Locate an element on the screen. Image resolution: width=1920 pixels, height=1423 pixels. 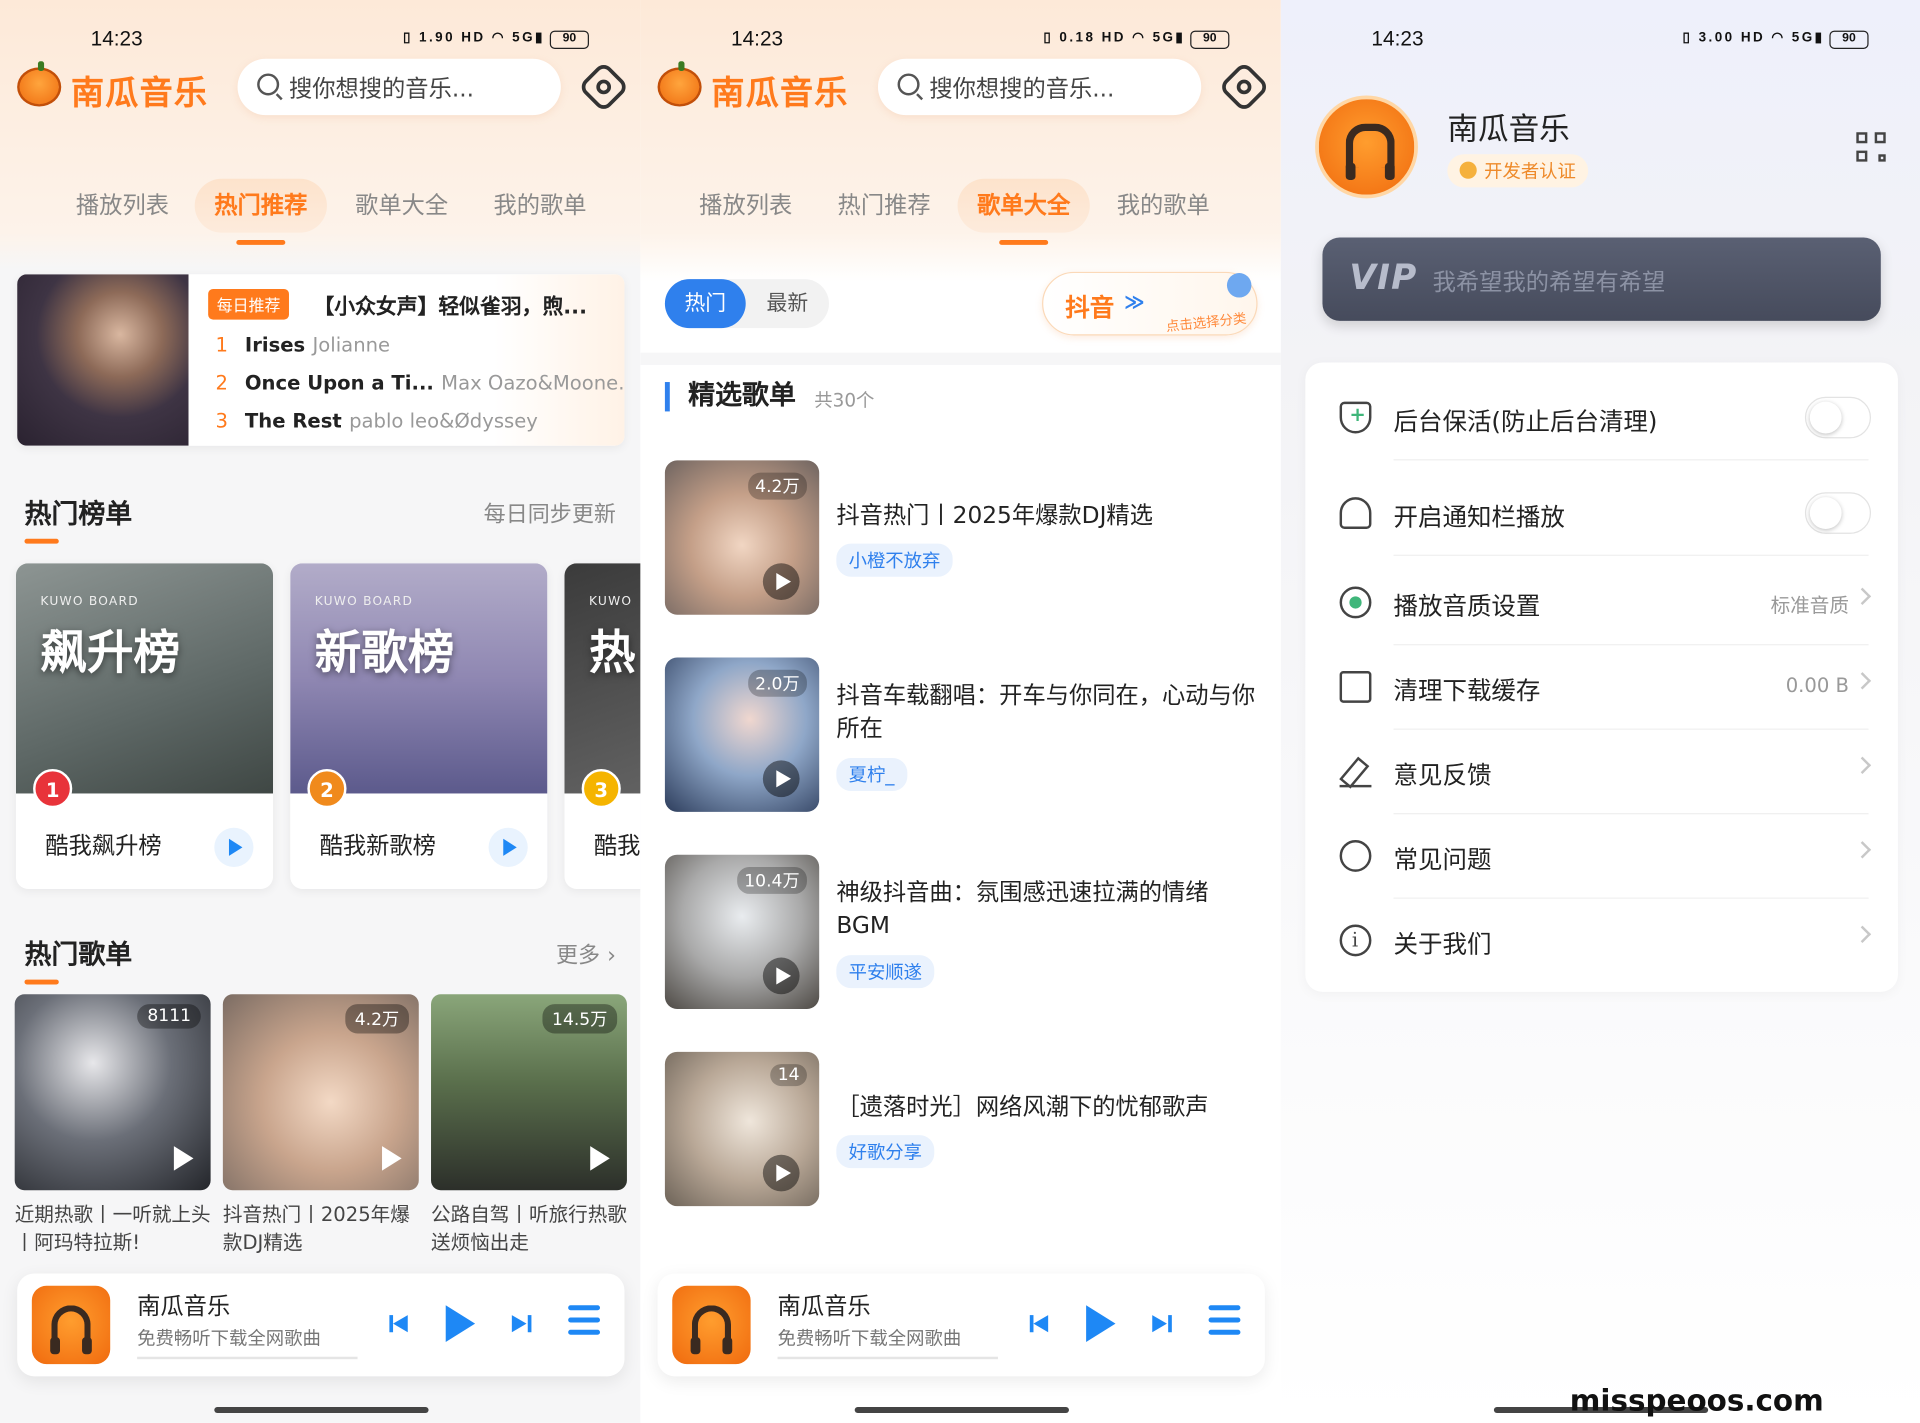
setting-faq: 常见问题 is located at coordinates (1601, 857).